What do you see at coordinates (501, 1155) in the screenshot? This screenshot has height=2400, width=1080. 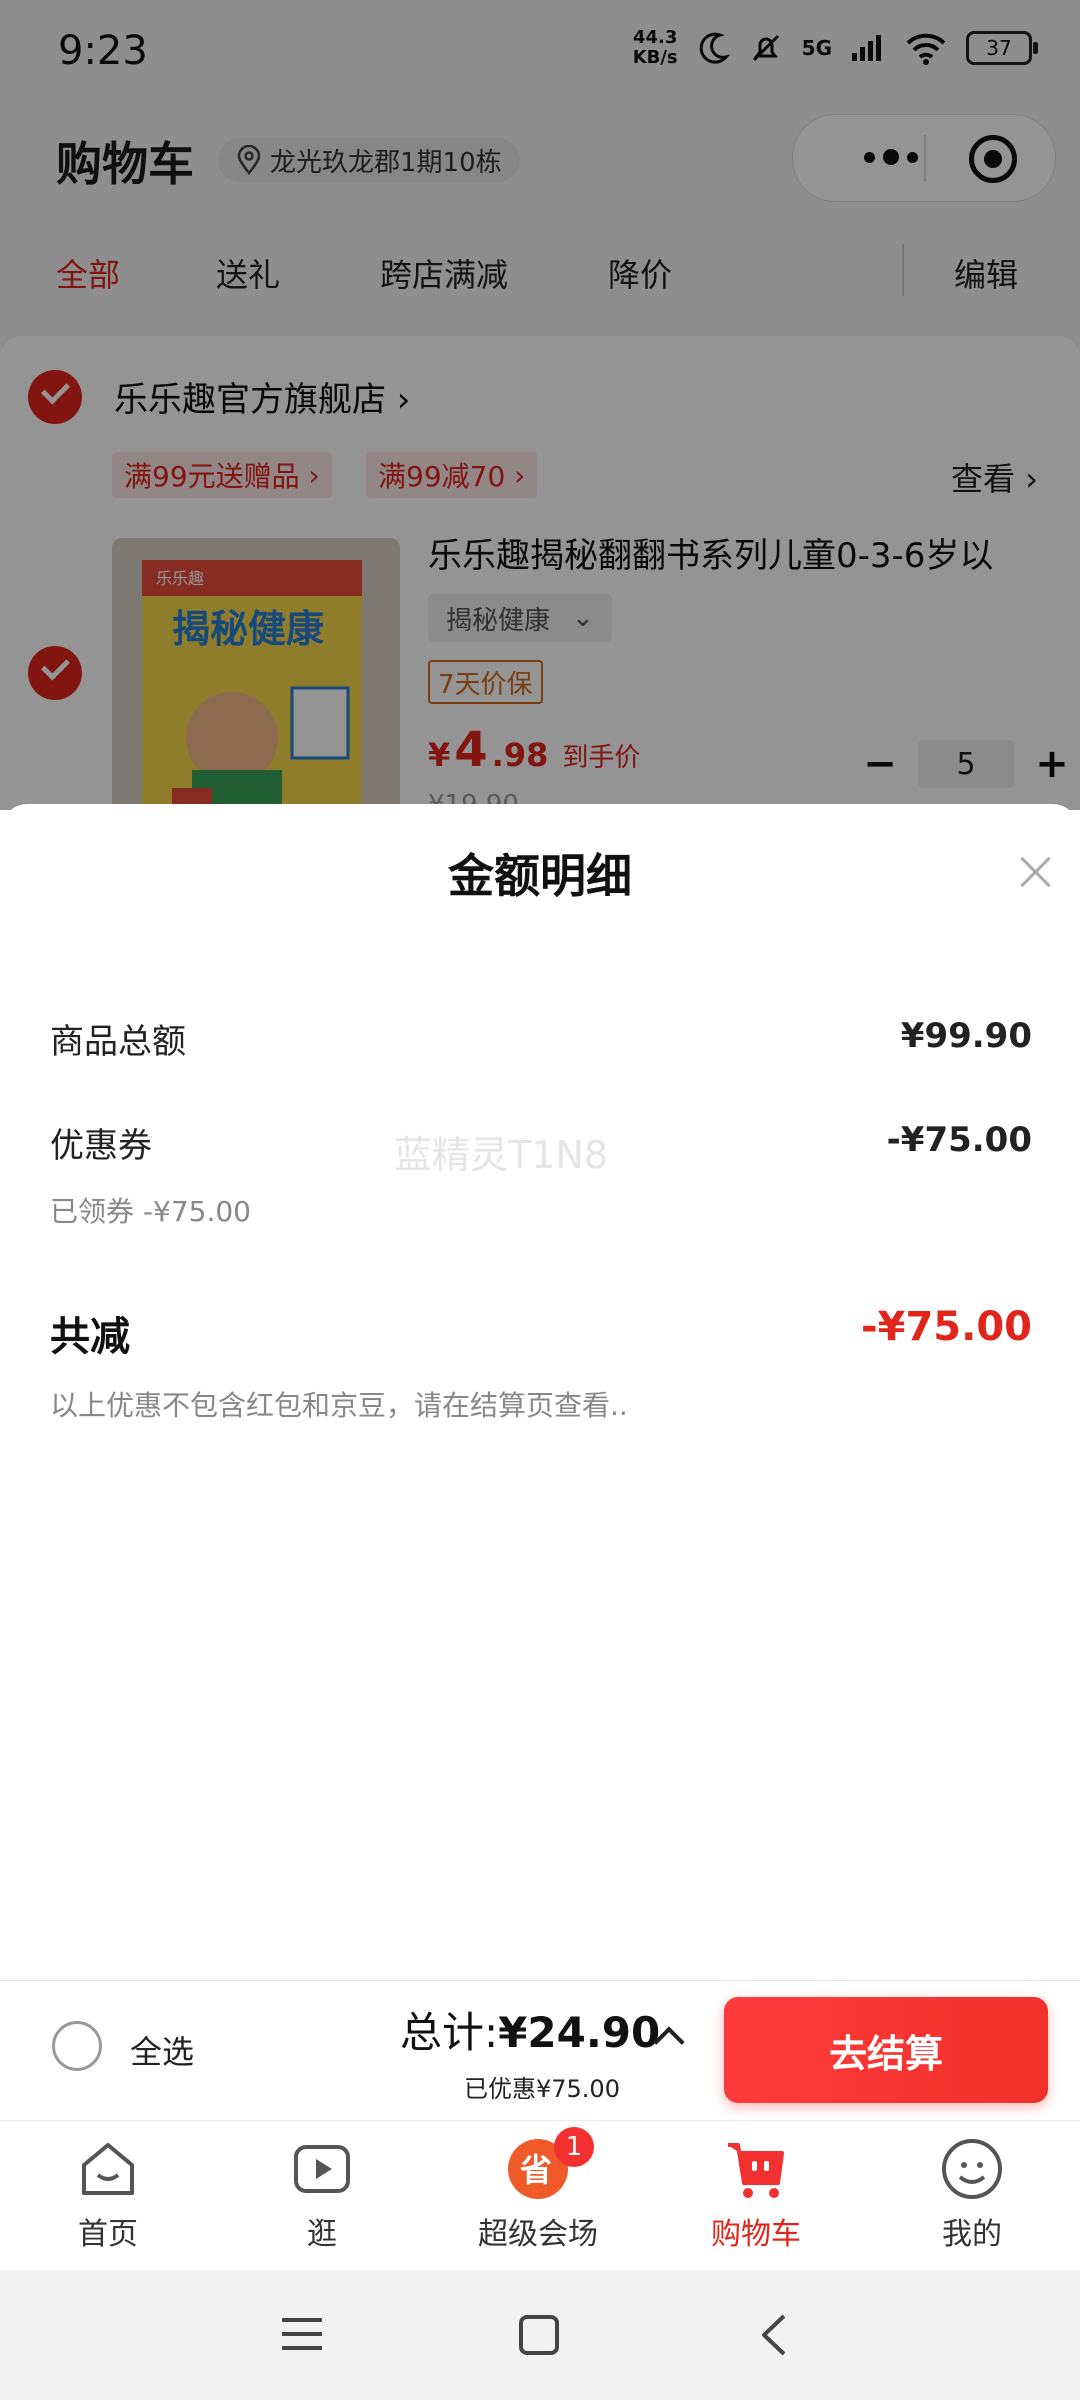 I see `watermark-text: 蓝精灵T1N8` at bounding box center [501, 1155].